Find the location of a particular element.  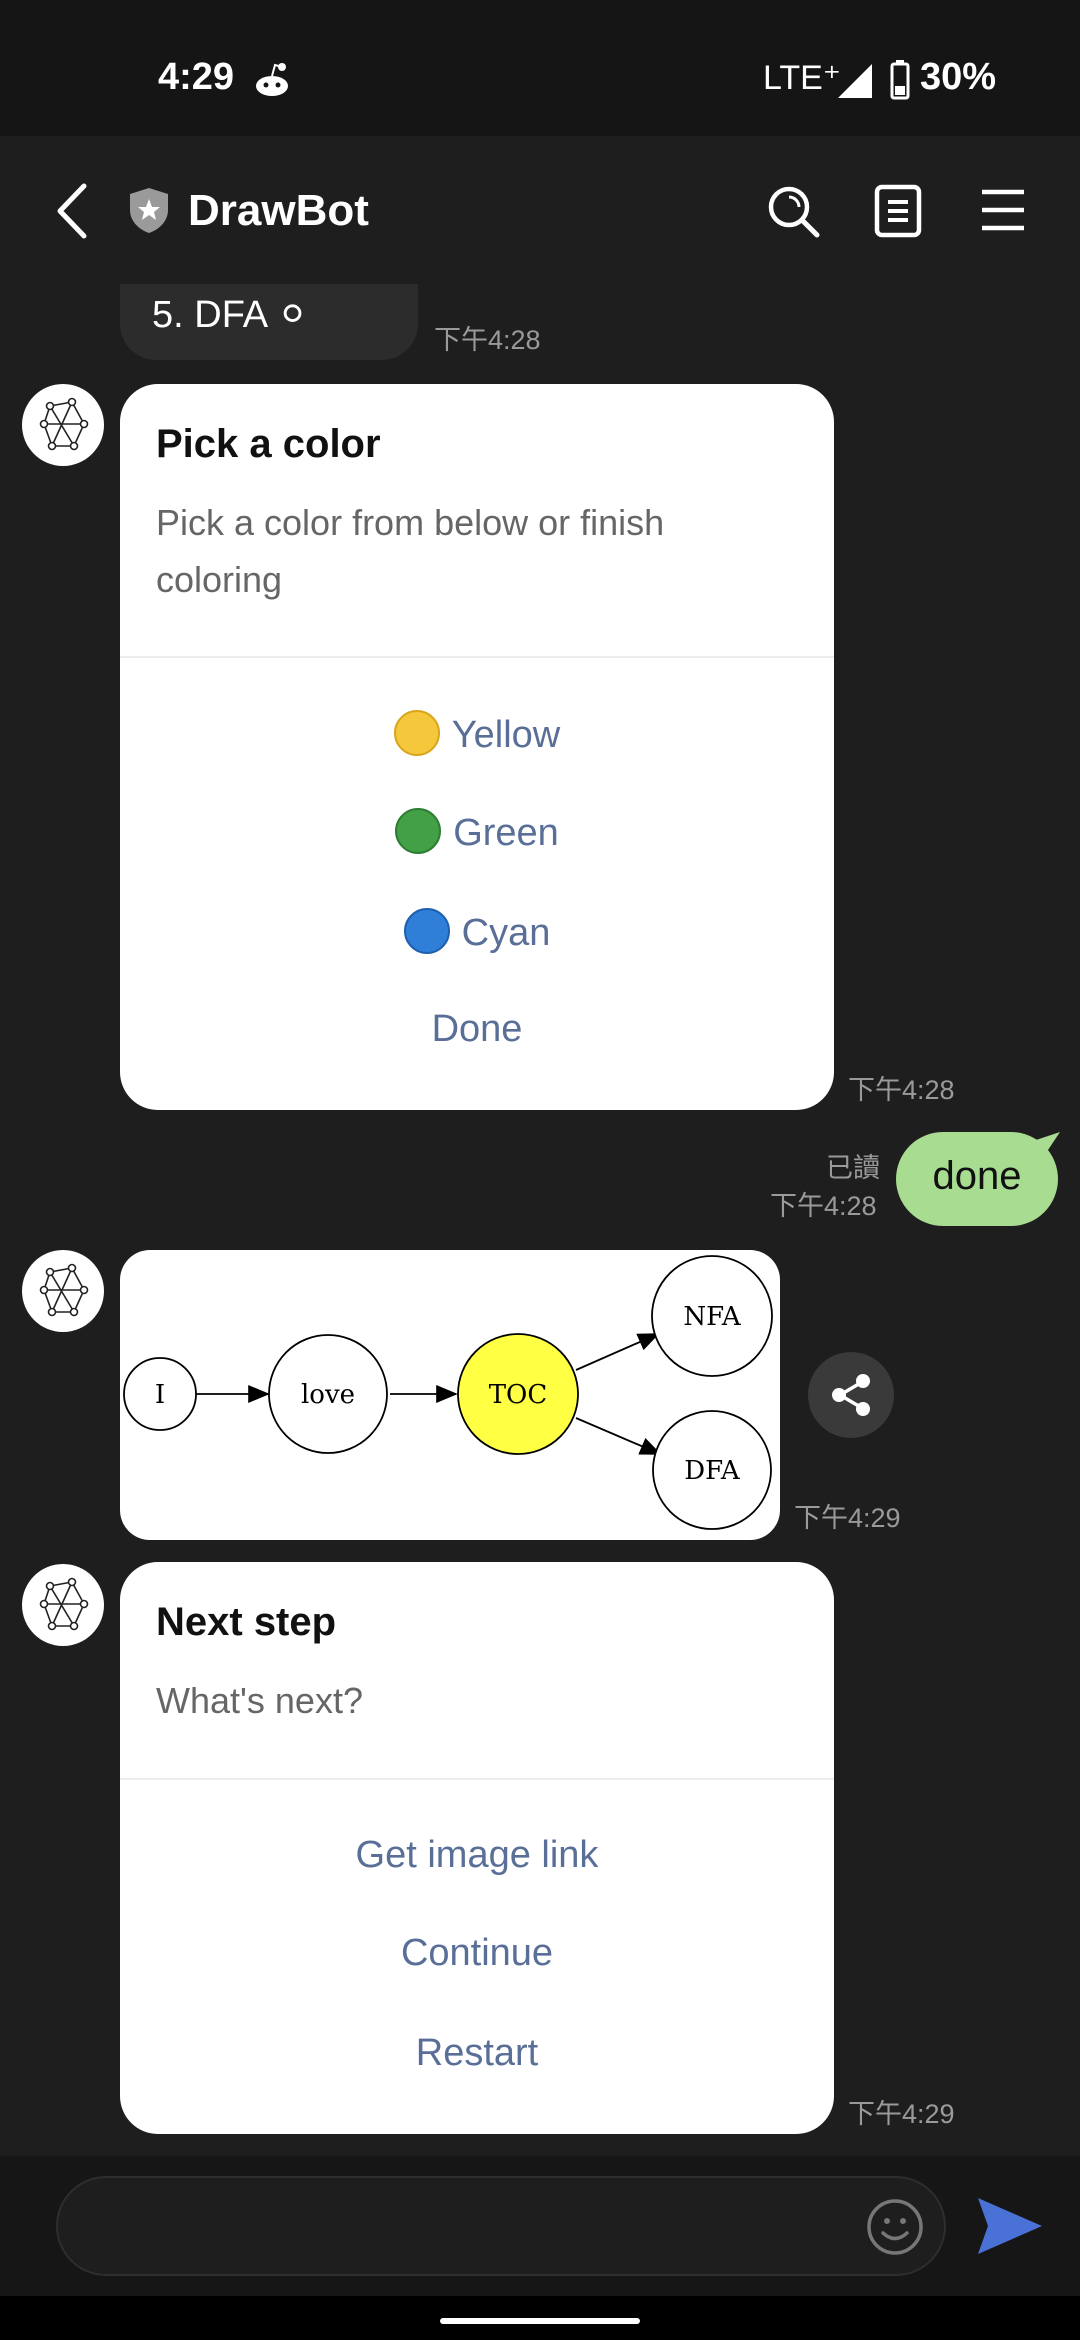

graph-image: I love TOC NFA DFA is located at coordinates (450, 1395).